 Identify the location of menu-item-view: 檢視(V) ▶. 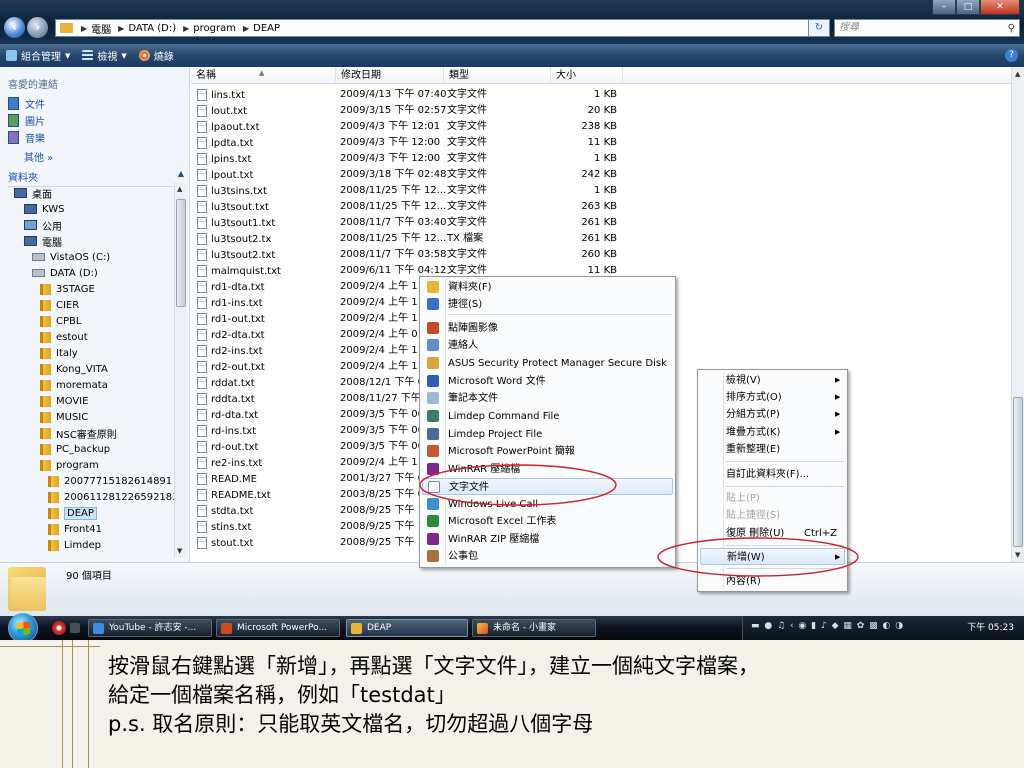
(772, 380).